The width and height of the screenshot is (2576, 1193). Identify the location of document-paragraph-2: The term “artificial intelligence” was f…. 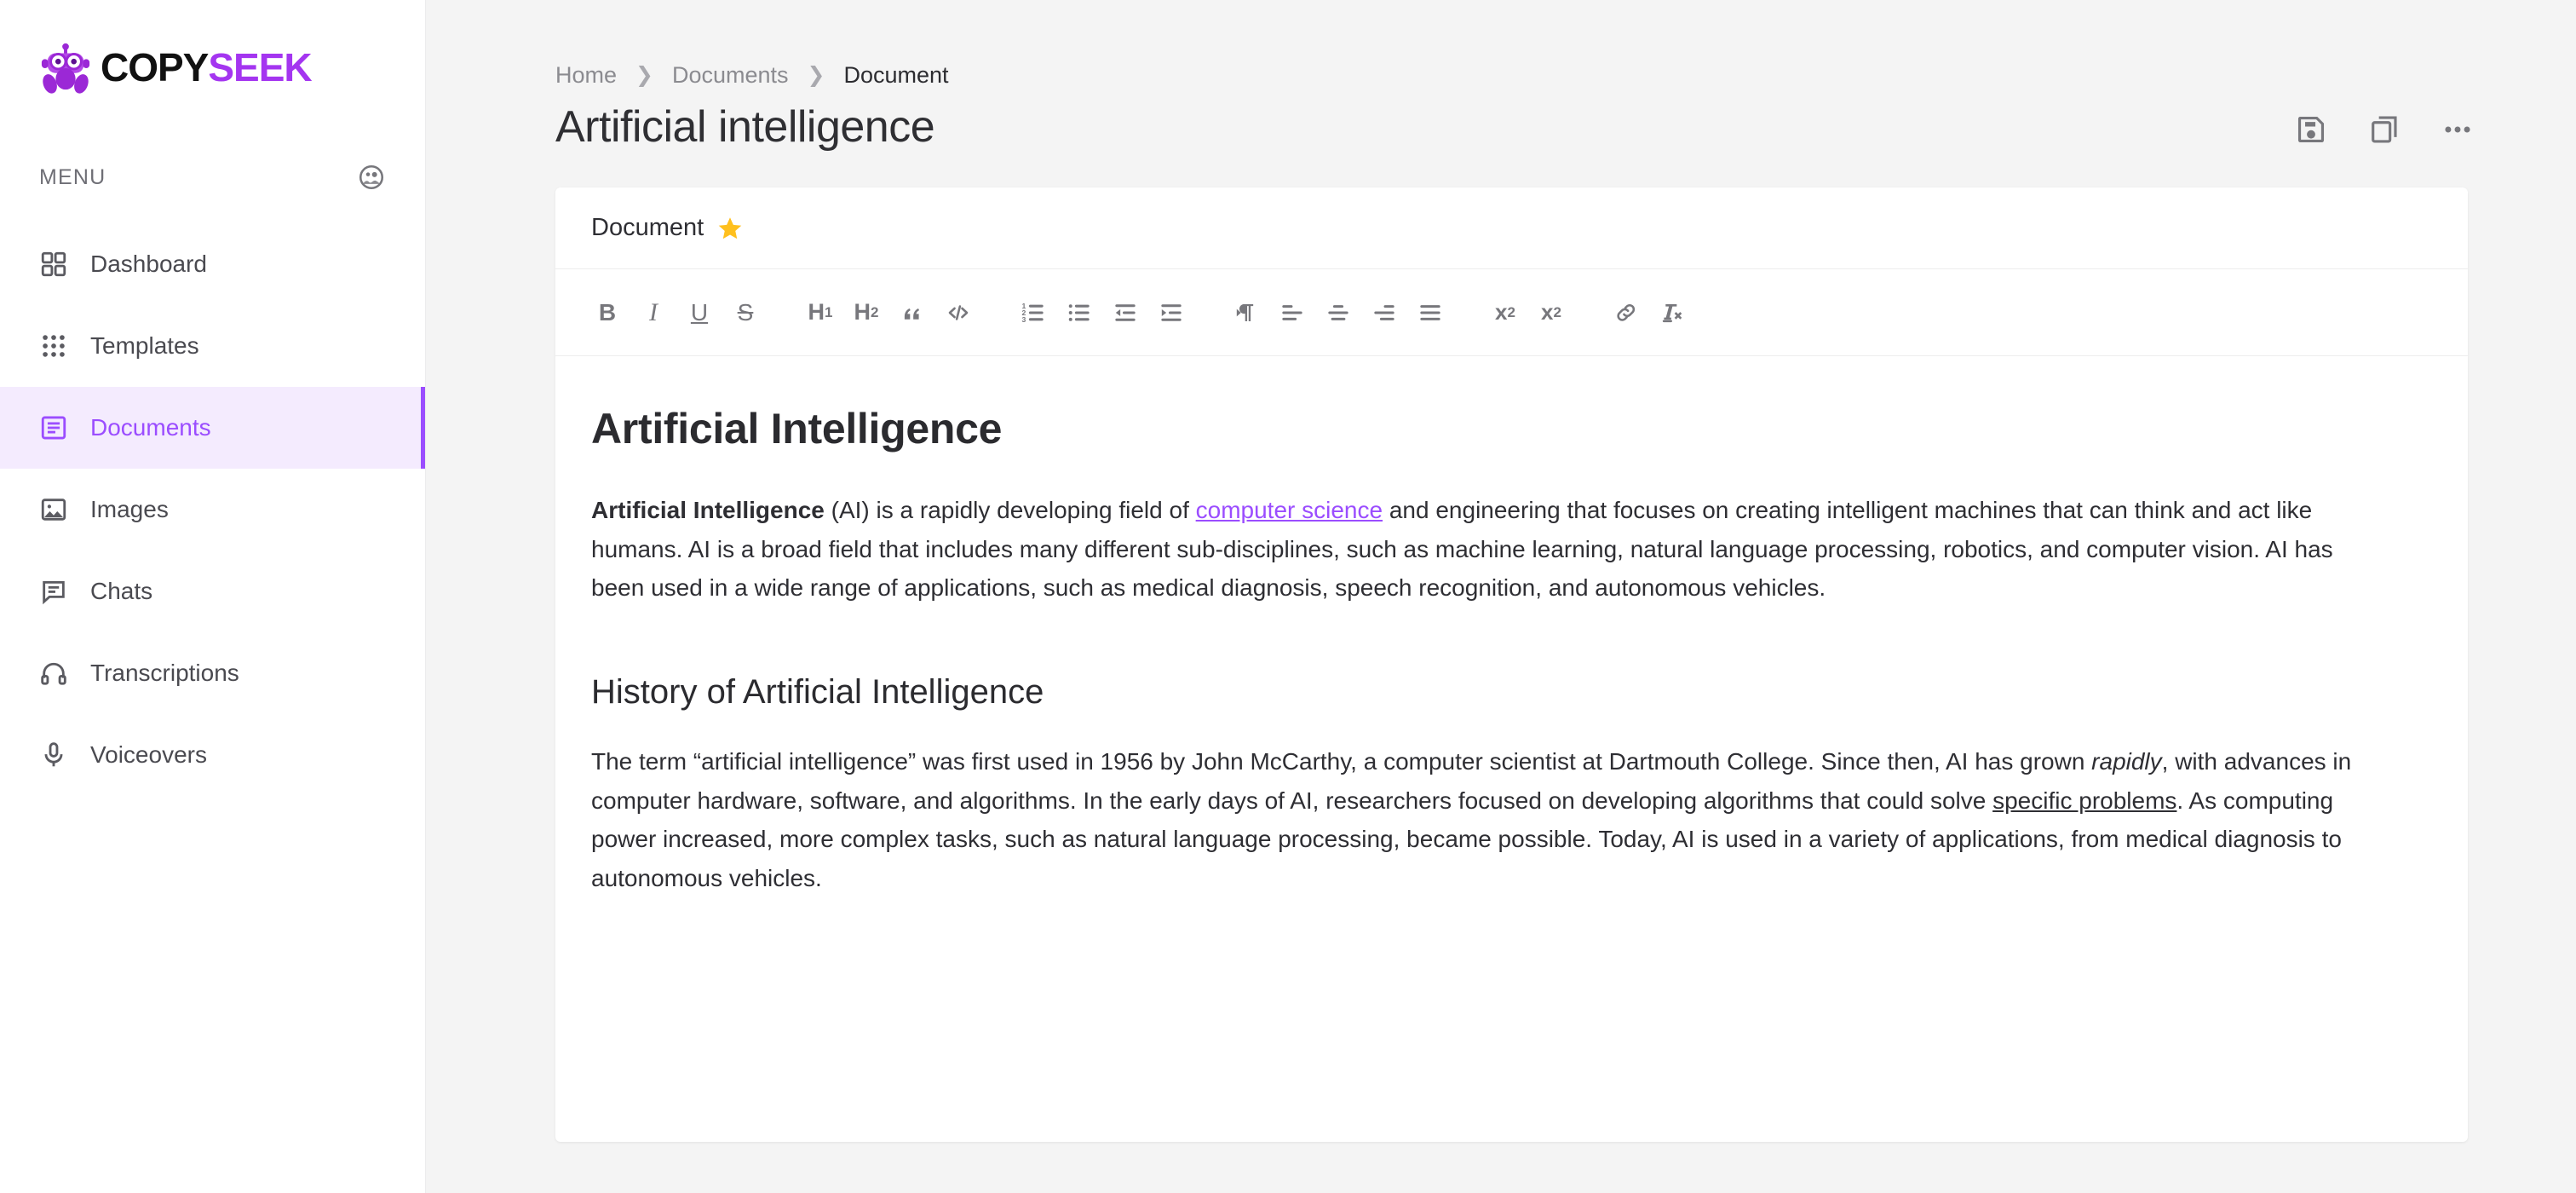
(1486, 819).